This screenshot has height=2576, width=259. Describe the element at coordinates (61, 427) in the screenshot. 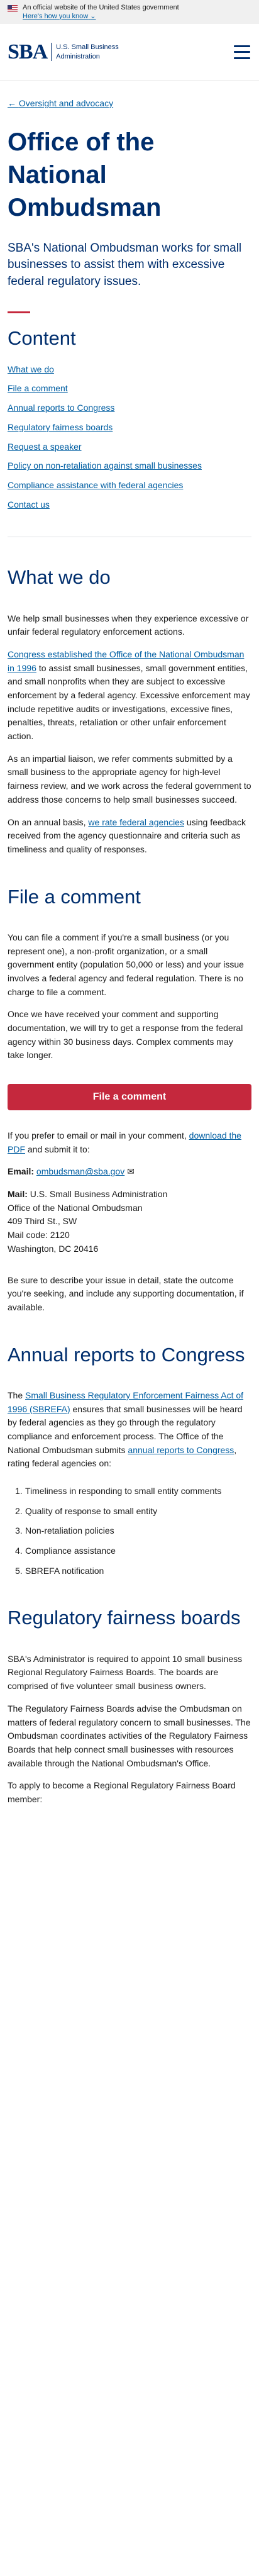

I see `toc-link-regulatory-boards: Regulatory fairness boards` at that location.